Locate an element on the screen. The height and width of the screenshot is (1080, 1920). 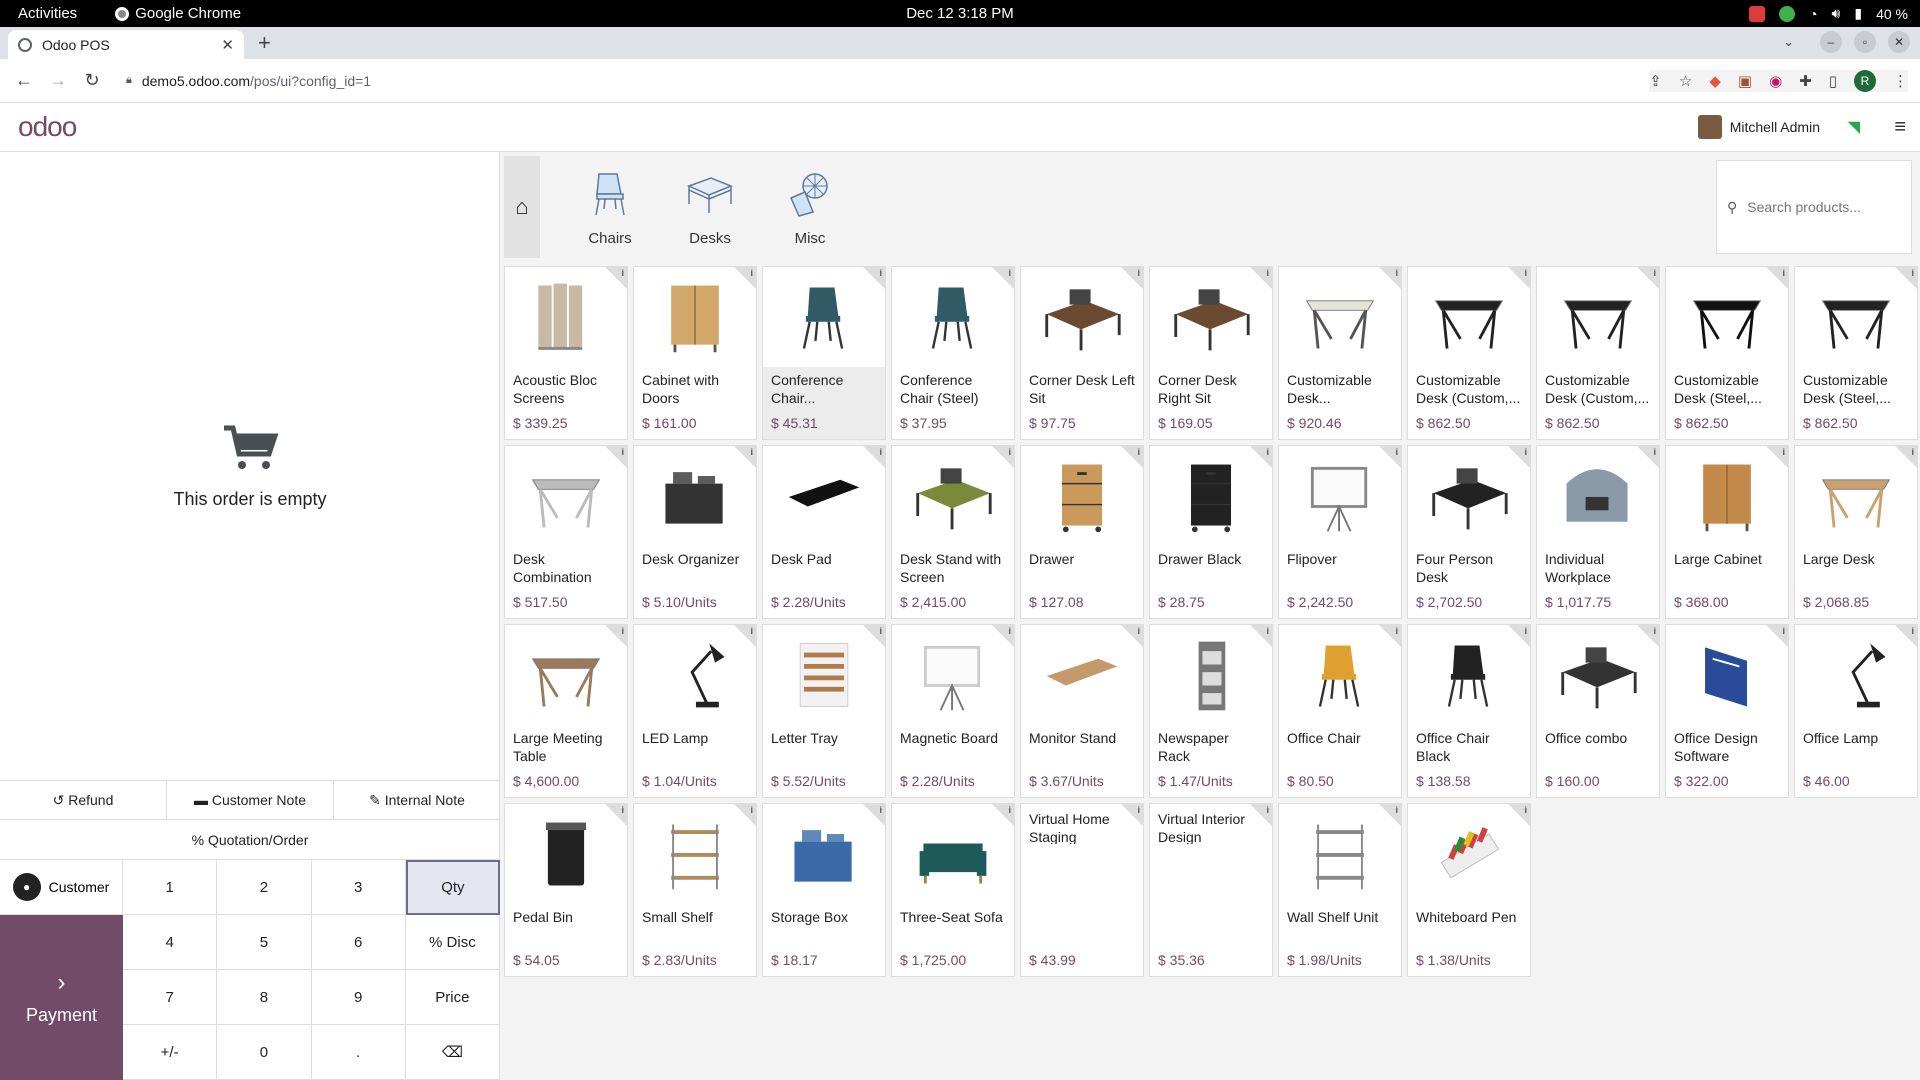
product-card: Virtual Interior Design $ 35.36 i is located at coordinates (1211, 890).